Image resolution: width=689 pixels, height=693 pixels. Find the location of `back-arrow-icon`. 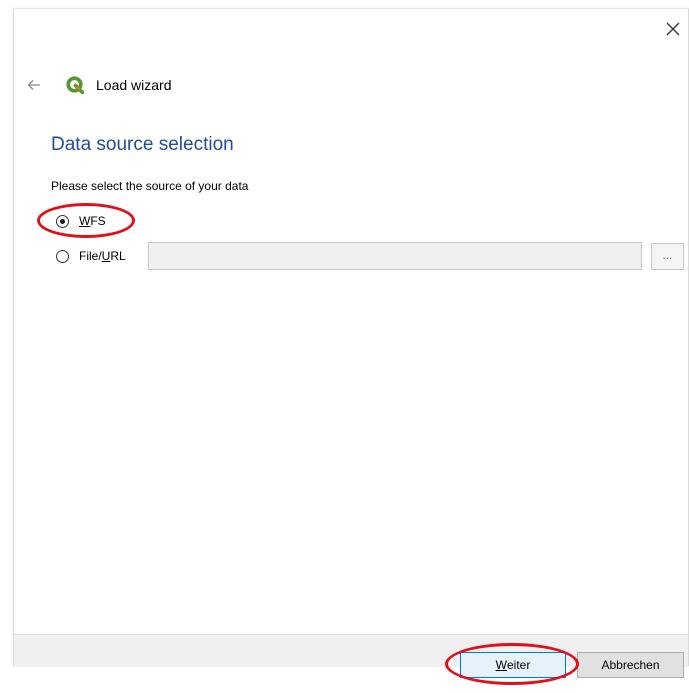

back-arrow-icon is located at coordinates (33, 85).